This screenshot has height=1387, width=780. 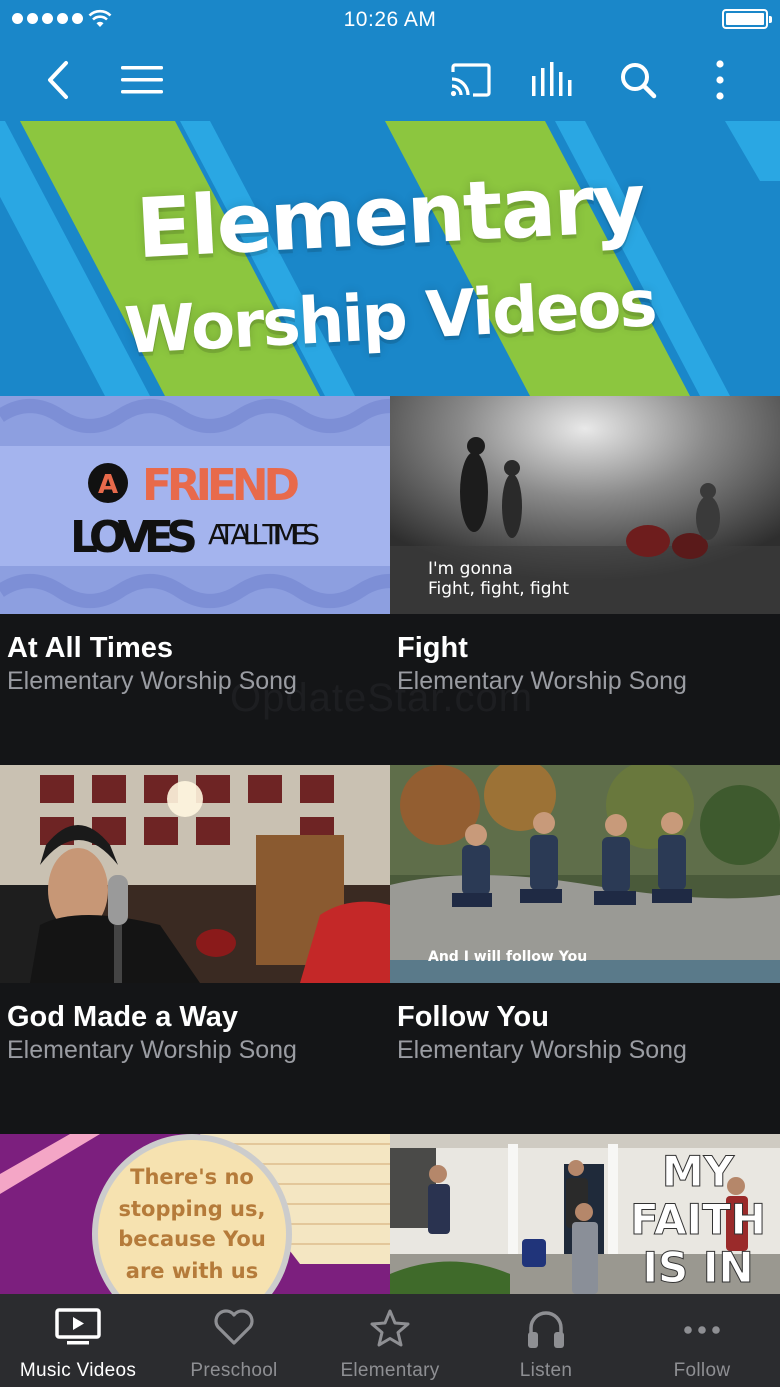 What do you see at coordinates (473, 1017) in the screenshot?
I see `video-title: Follow You` at bounding box center [473, 1017].